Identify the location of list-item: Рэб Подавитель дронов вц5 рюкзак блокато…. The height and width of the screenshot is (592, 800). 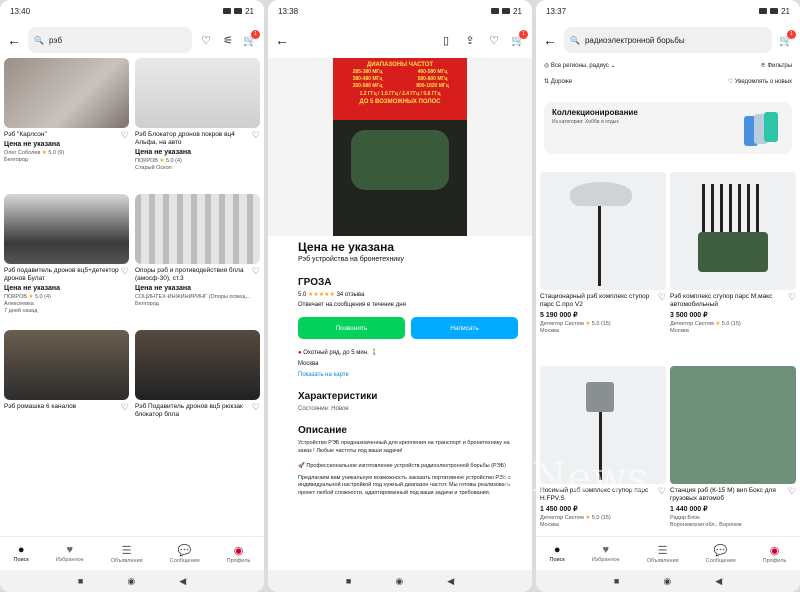
(197, 395).